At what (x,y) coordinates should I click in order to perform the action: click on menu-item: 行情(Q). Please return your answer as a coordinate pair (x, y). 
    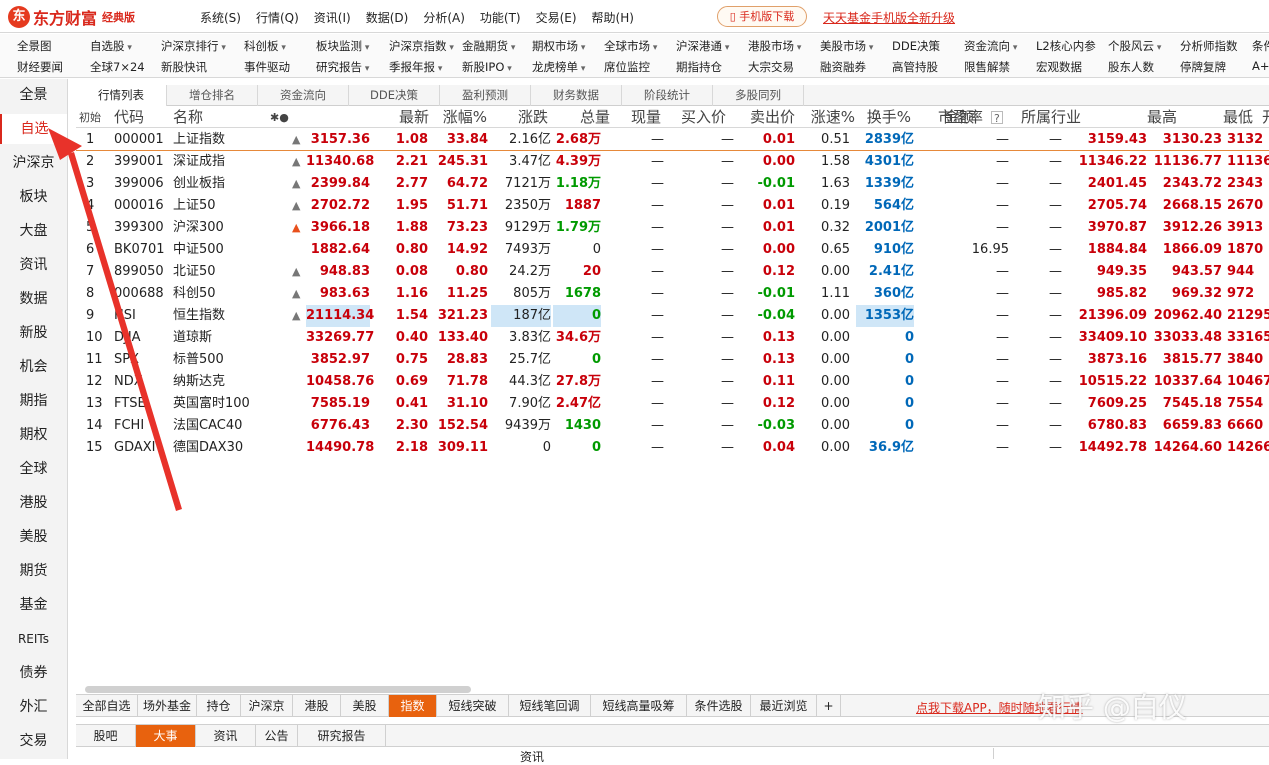
    Looking at the image, I should click on (277, 17).